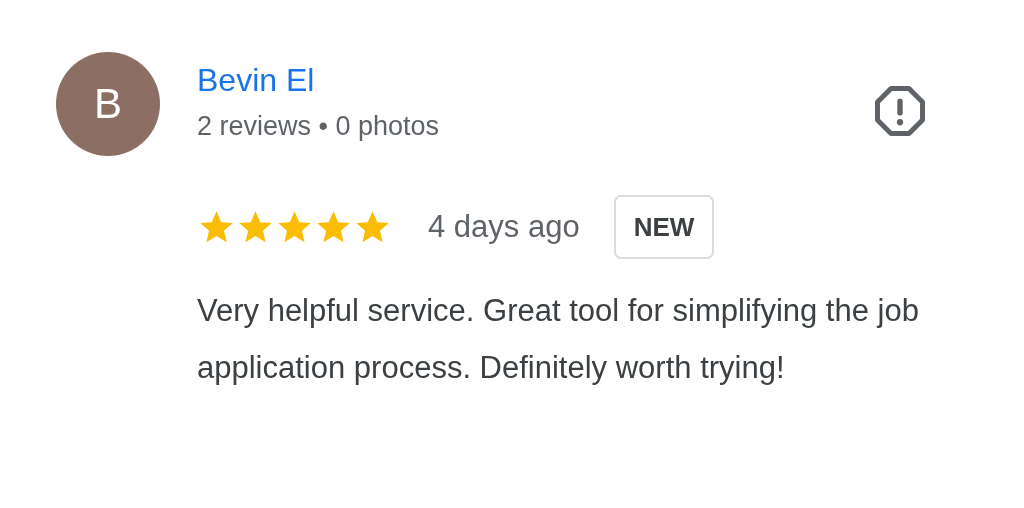 Image resolution: width=1024 pixels, height=508 pixels. I want to click on reviewer-name: Bevin El, so click(318, 80).